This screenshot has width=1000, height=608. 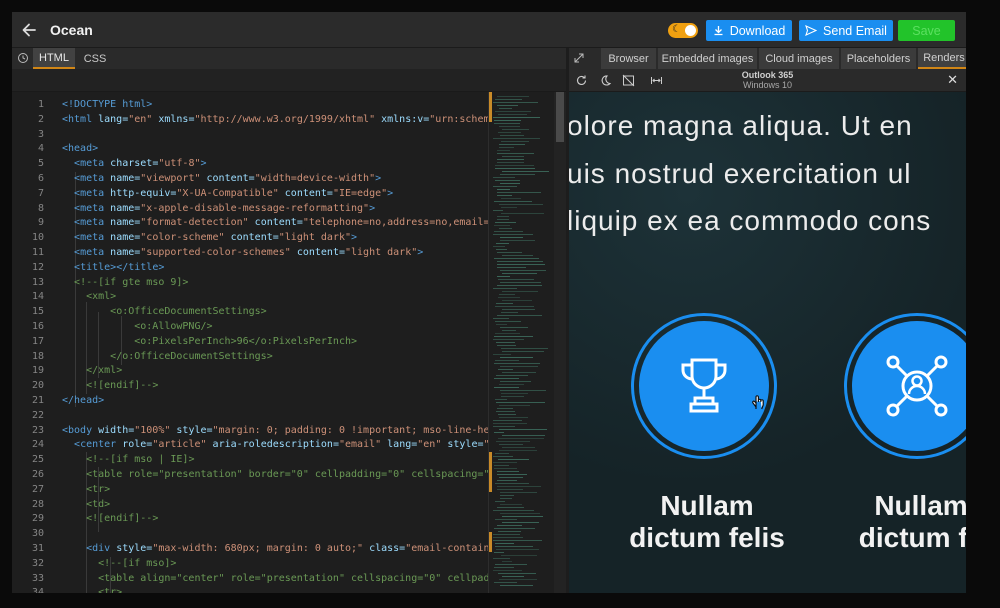 What do you see at coordinates (560, 342) in the screenshot?
I see `editor-scrollbar` at bounding box center [560, 342].